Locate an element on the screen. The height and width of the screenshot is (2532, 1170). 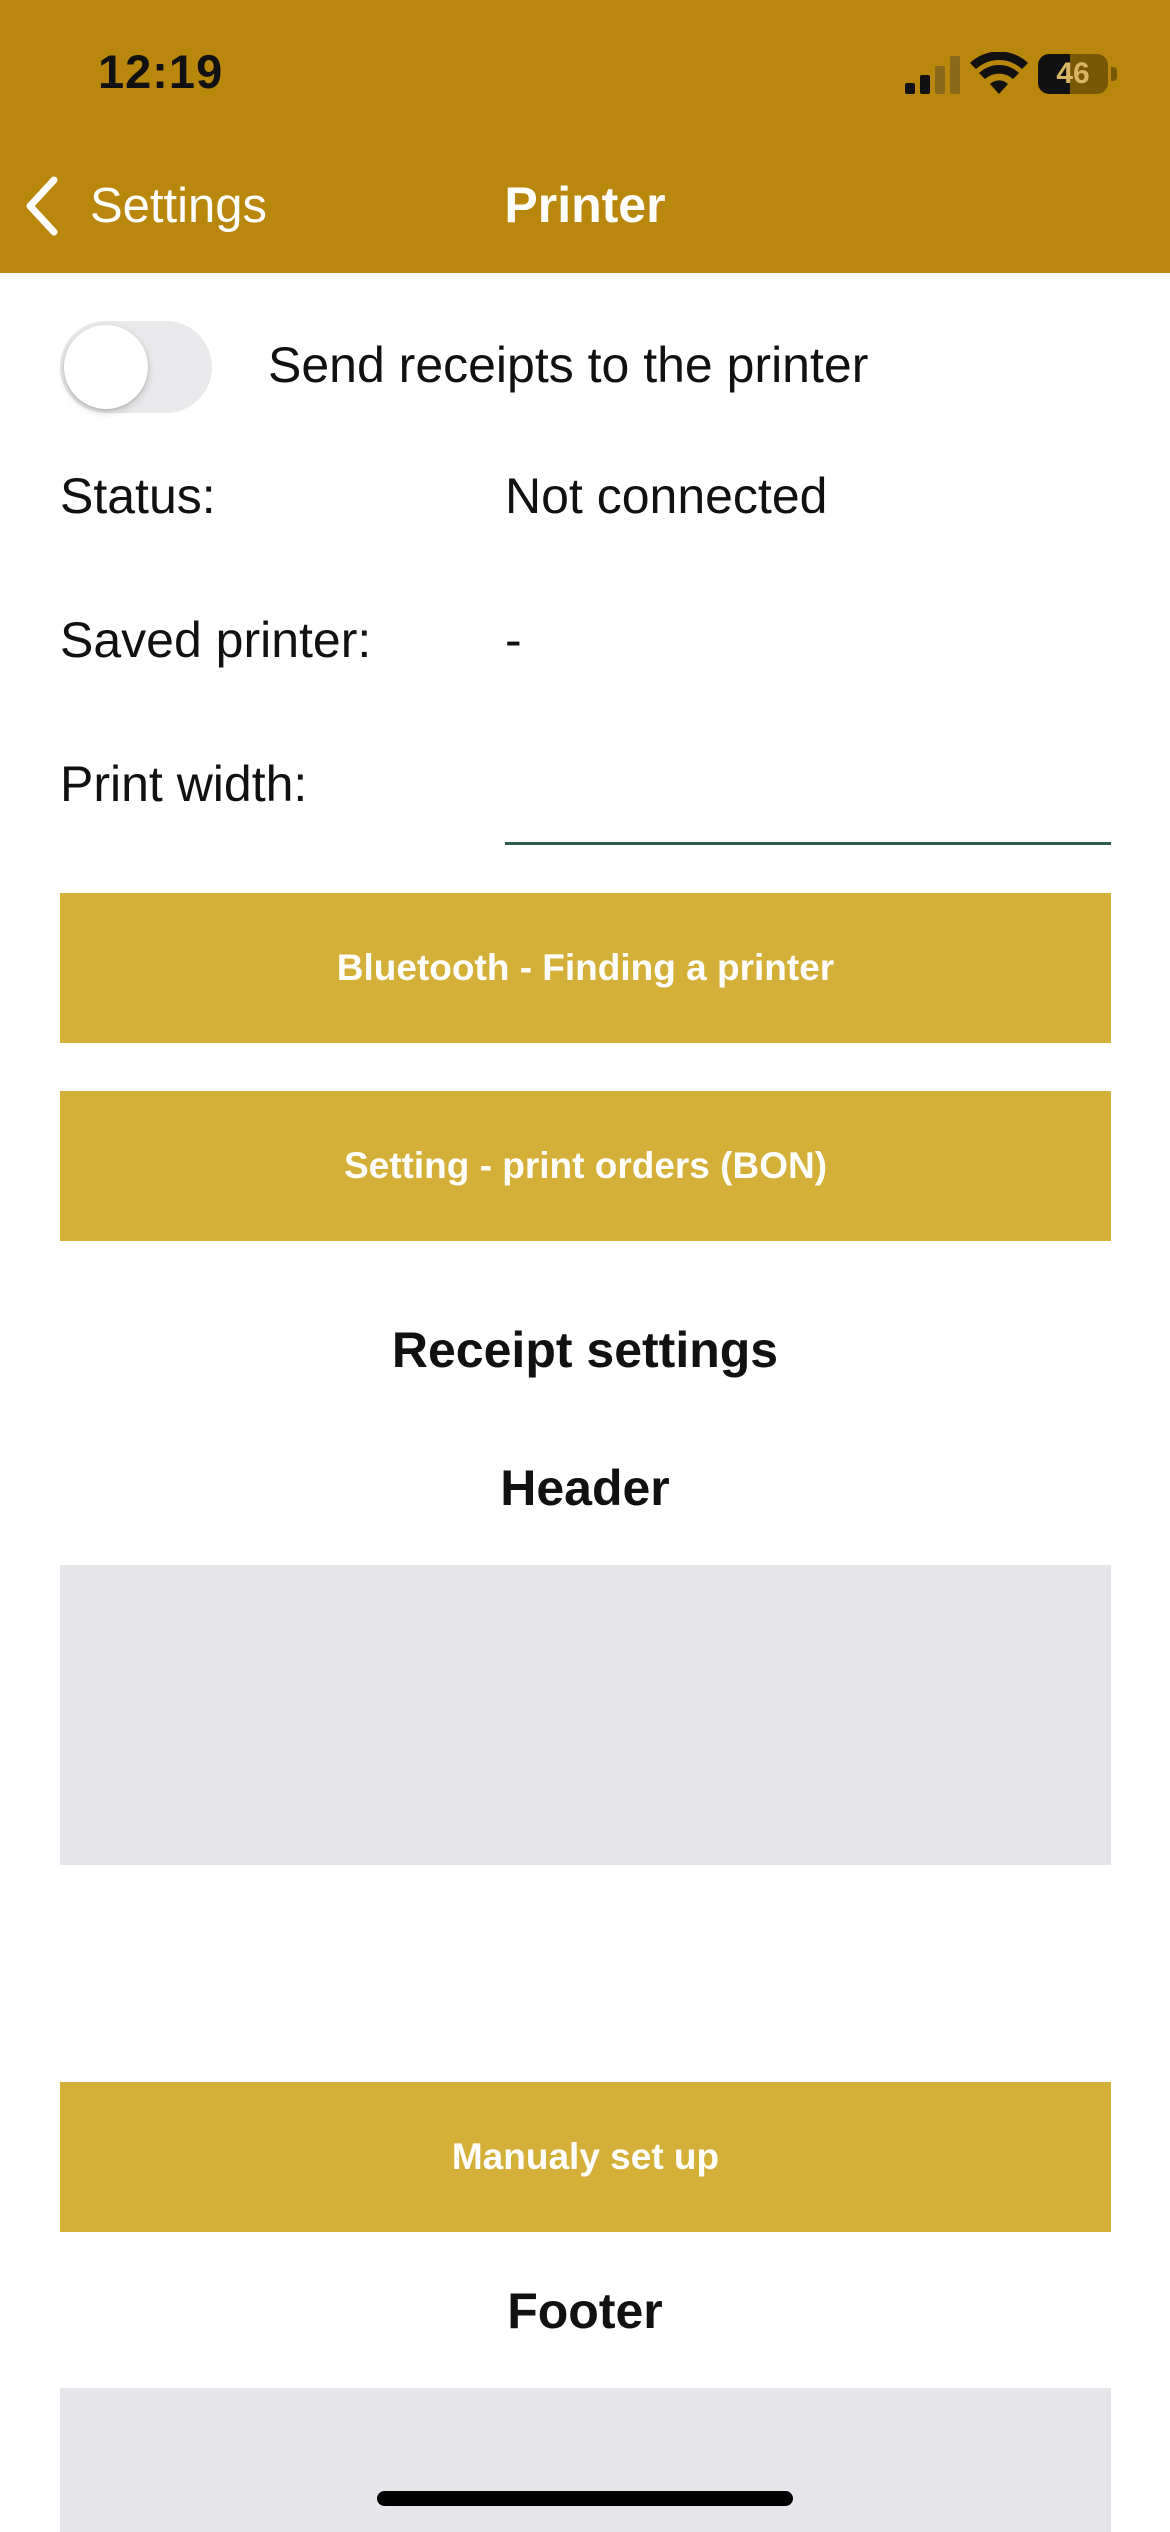
toggle-knob is located at coordinates (106, 367).